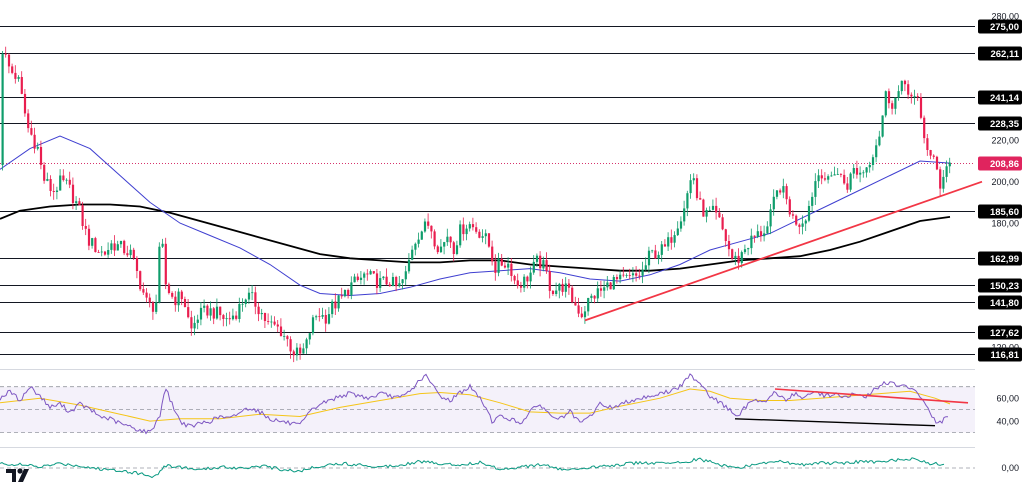  Describe the element at coordinates (1005, 98) in the screenshot. I see `level-label: 241,14` at that location.